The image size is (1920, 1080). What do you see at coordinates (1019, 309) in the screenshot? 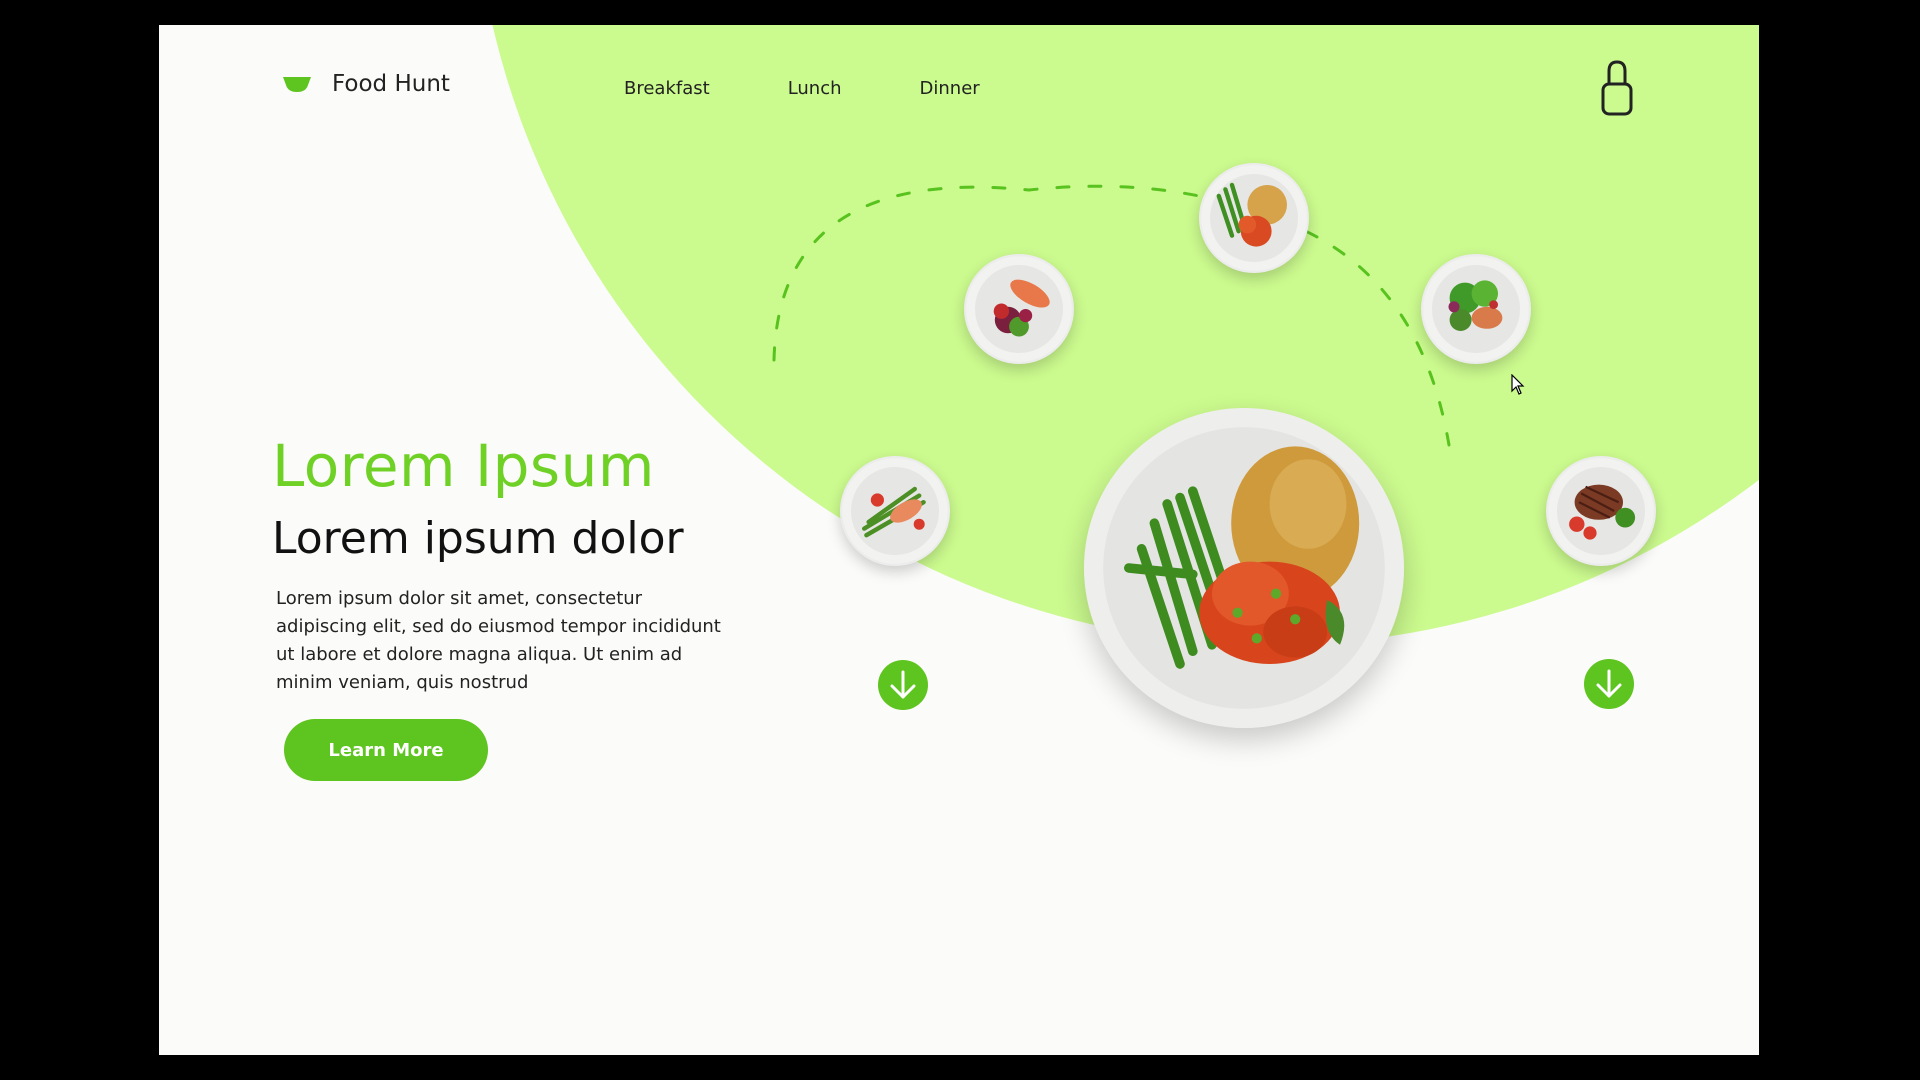
I see `salmon-salad-dish` at bounding box center [1019, 309].